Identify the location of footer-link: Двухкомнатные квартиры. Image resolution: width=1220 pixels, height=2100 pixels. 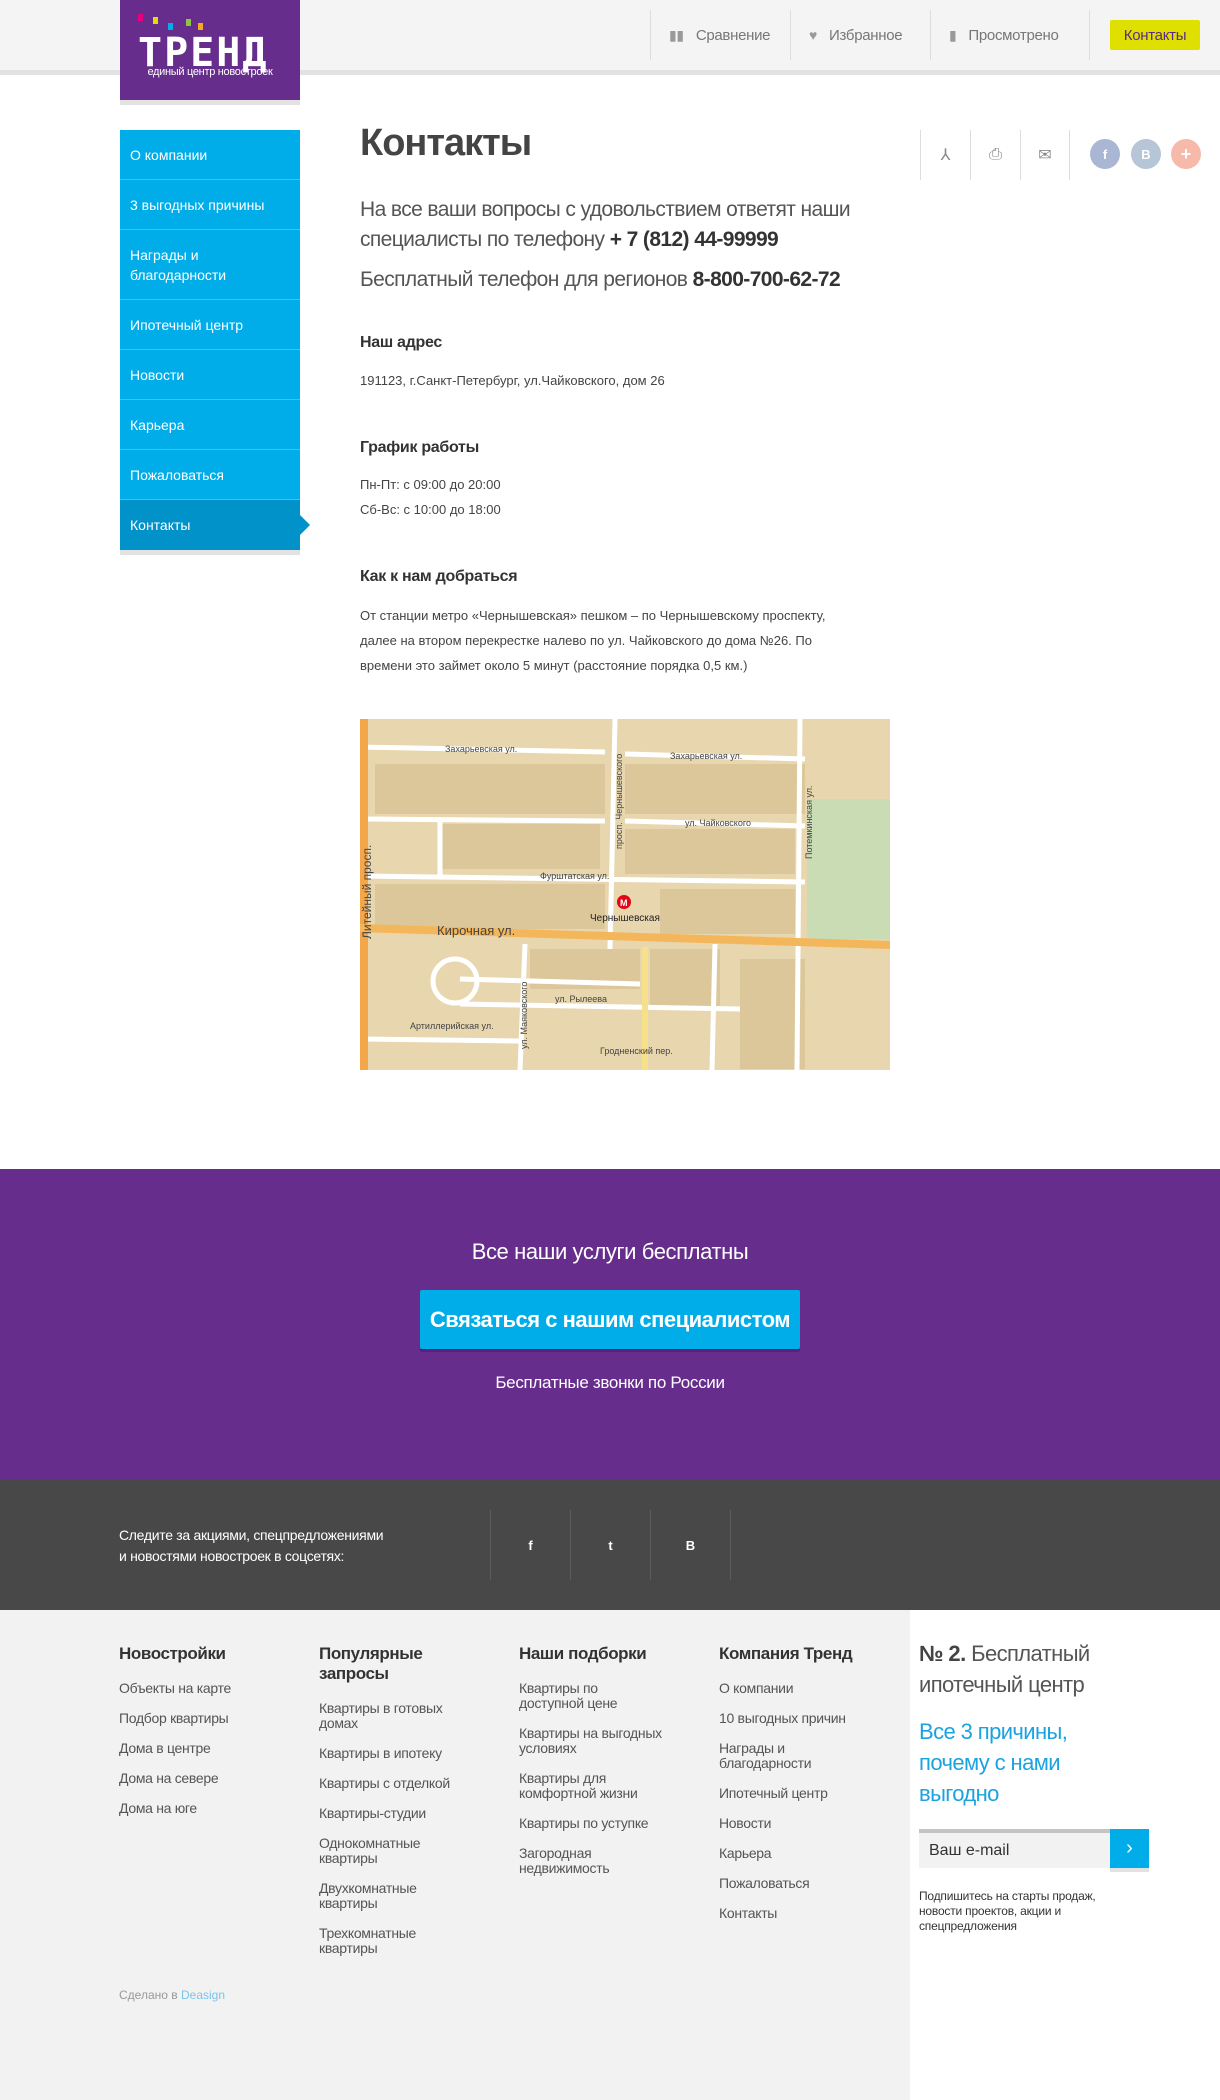
(379, 1896).